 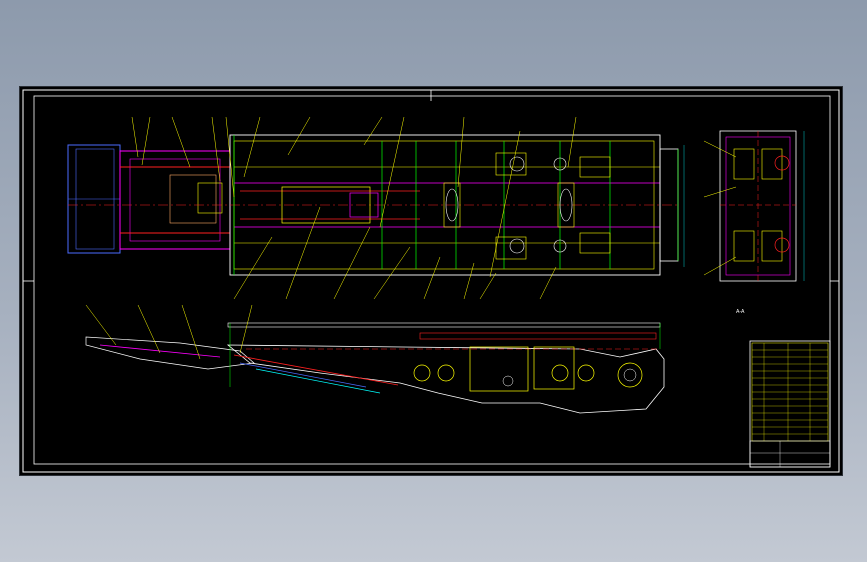 I want to click on side-view, so click(x=375, y=359).